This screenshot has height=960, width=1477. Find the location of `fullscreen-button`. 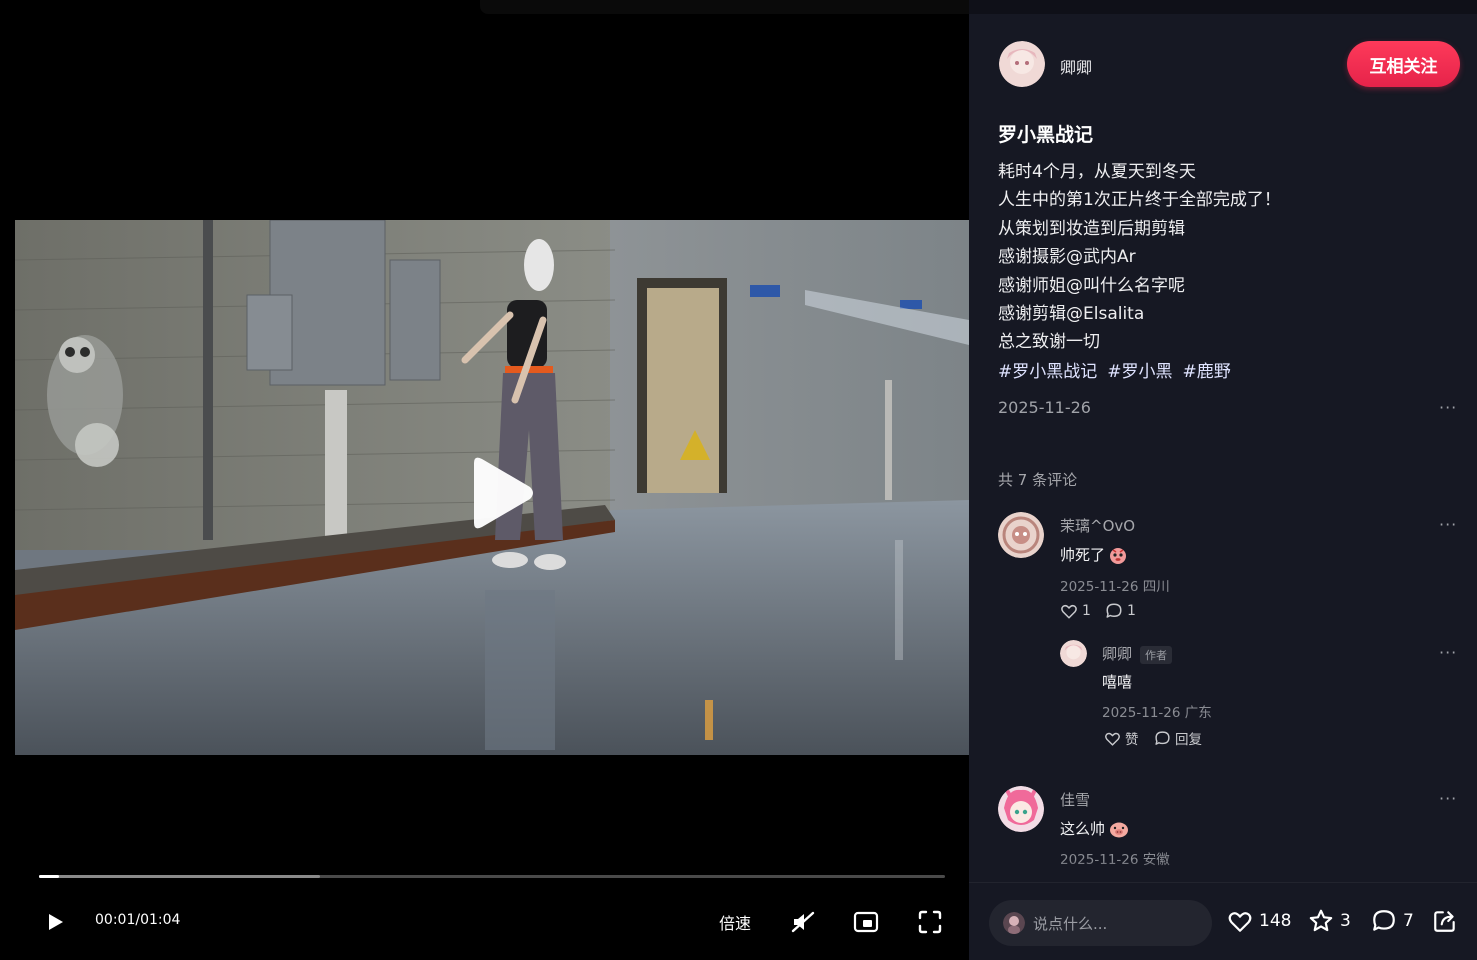

fullscreen-button is located at coordinates (930, 922).